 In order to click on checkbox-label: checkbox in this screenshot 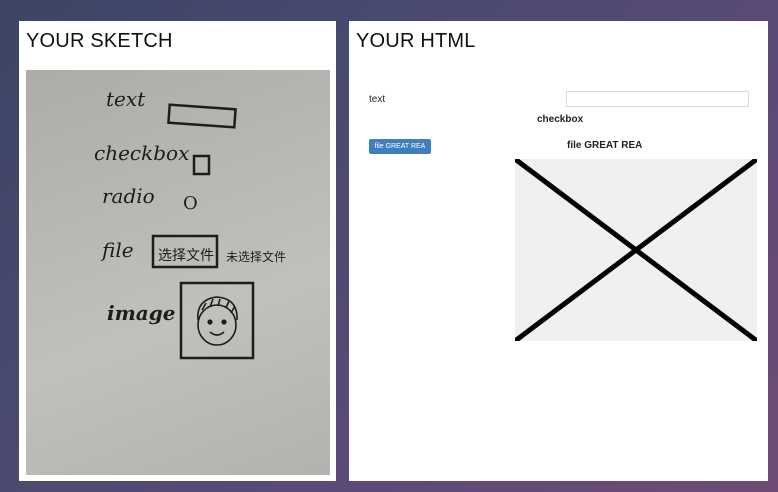, I will do `click(560, 119)`.